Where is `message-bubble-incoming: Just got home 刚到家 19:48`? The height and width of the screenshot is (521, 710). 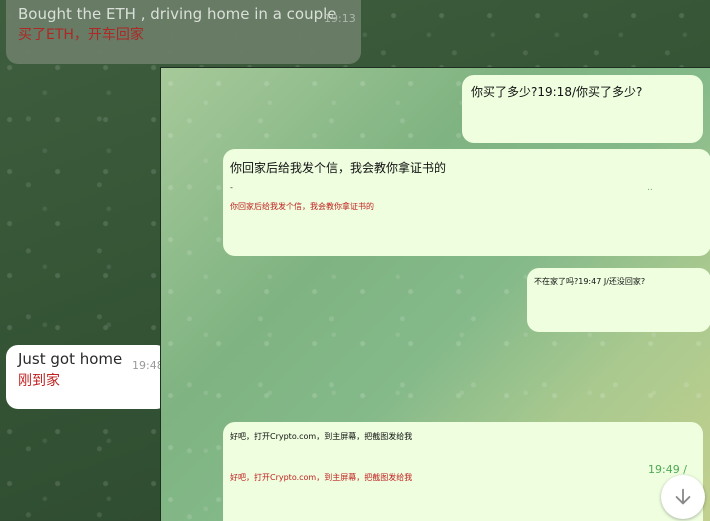
message-bubble-incoming: Just got home 刚到家 19:48 is located at coordinates (87, 377).